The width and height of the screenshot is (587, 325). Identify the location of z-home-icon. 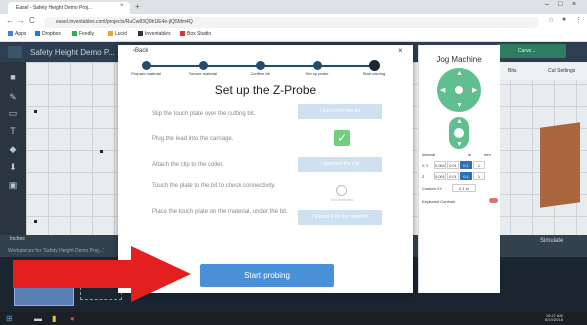
(459, 133).